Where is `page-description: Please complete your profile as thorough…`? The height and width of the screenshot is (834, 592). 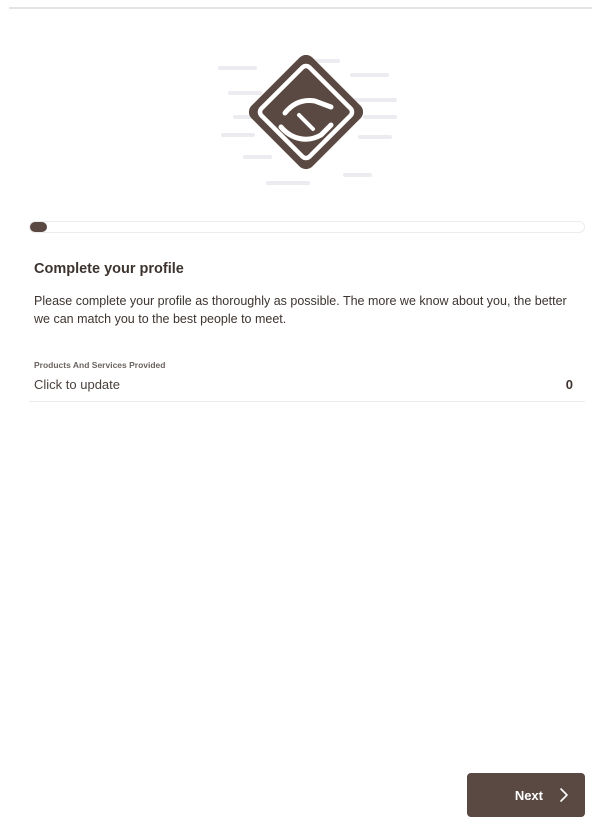 page-description: Please complete your profile as thorough… is located at coordinates (300, 310).